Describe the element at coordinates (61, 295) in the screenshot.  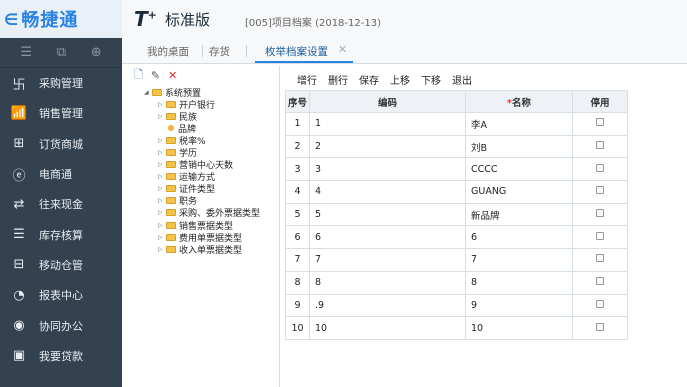
I see `nav-item: ◔ 报表中心` at that location.